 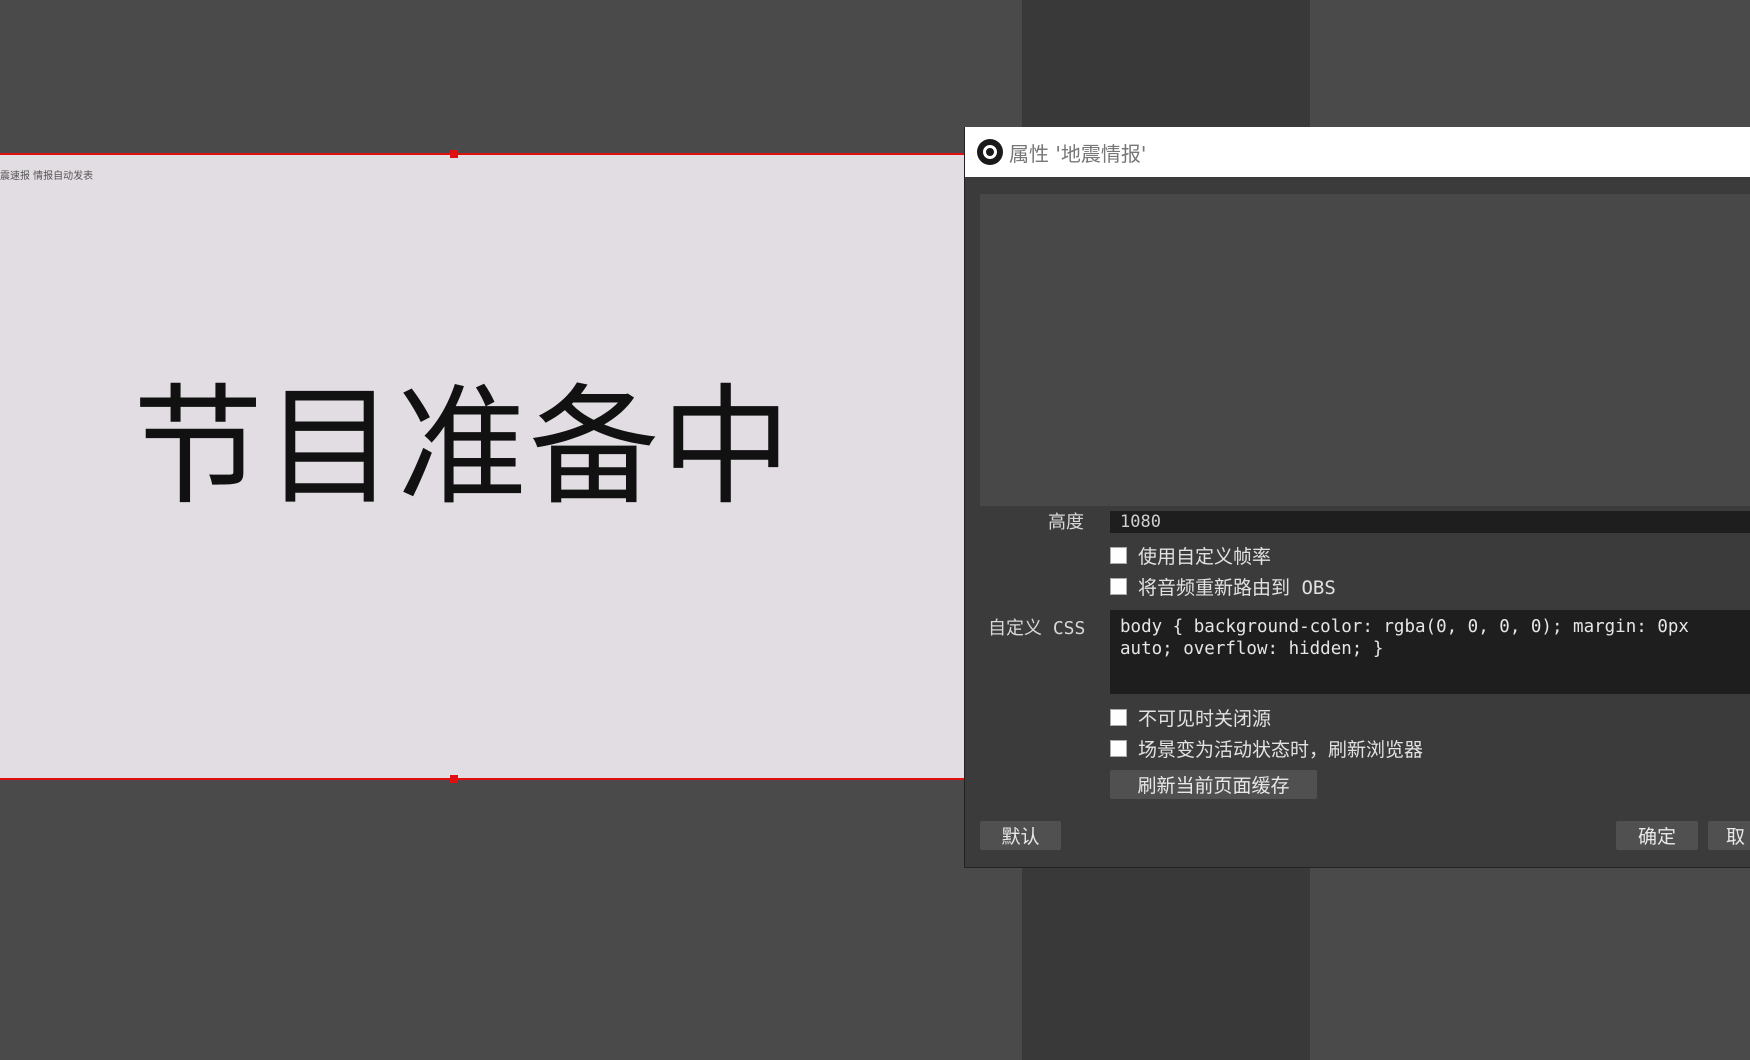 What do you see at coordinates (454, 154) in the screenshot?
I see `resize-handle-top` at bounding box center [454, 154].